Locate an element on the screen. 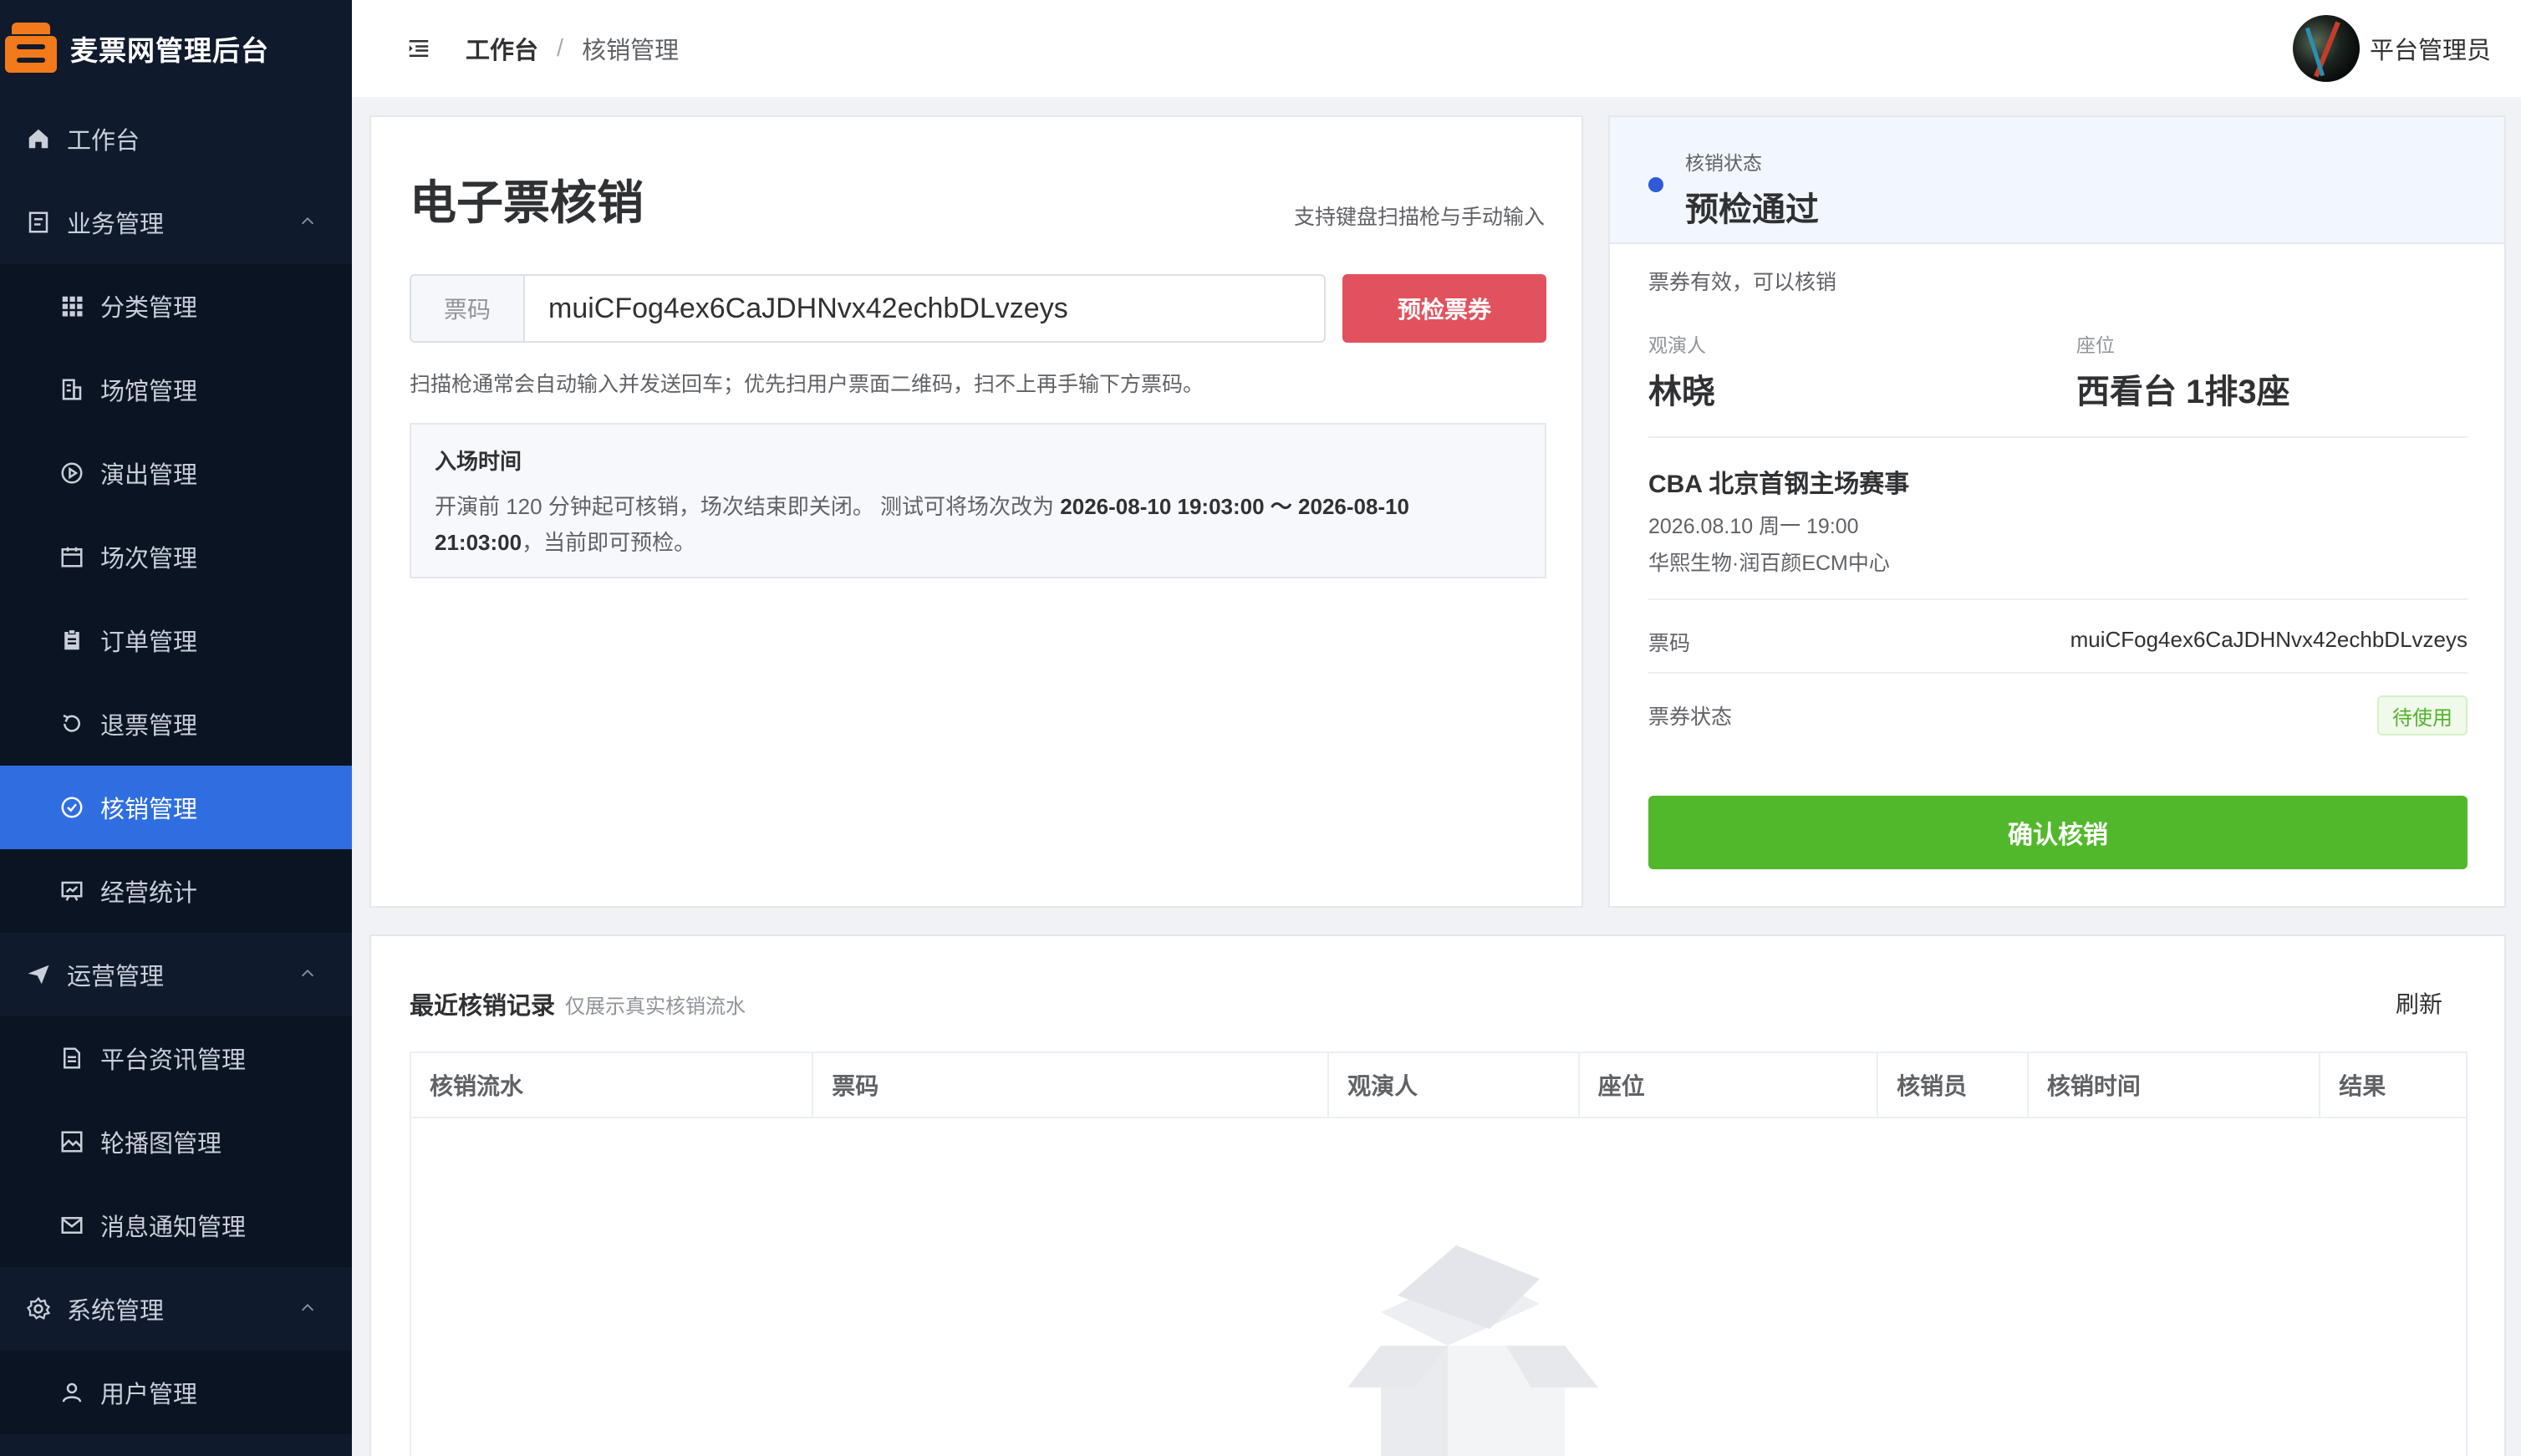  sidebar-item-venue: 场馆管理 is located at coordinates (176, 389).